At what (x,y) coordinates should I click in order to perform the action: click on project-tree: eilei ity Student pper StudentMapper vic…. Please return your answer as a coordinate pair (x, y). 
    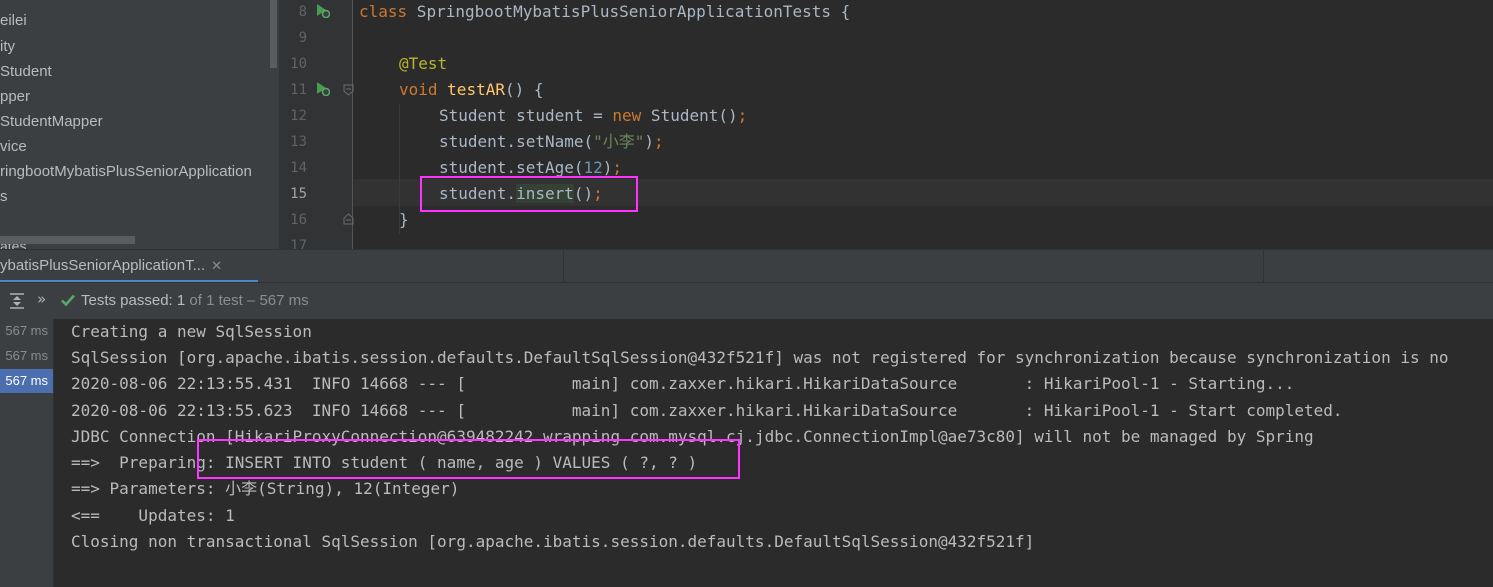
    Looking at the image, I should click on (139, 124).